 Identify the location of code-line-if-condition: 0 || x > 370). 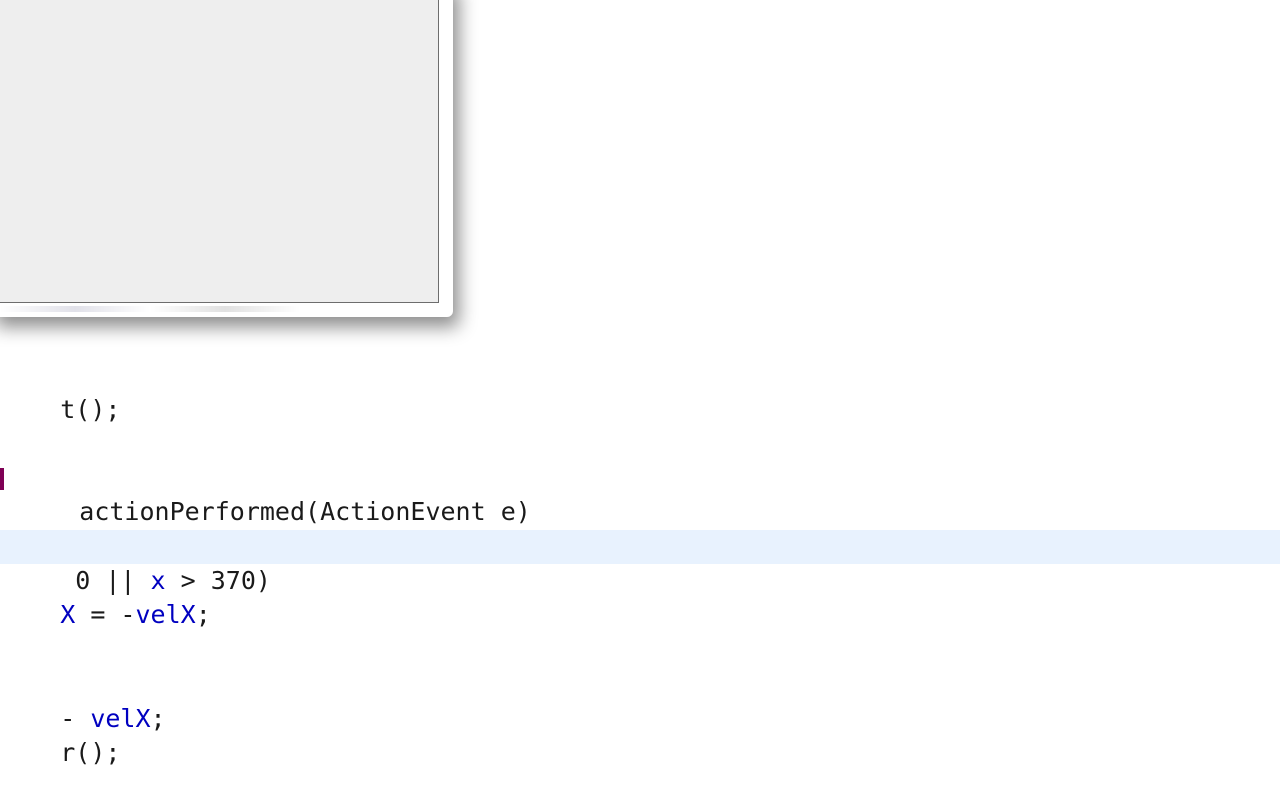
(640, 562).